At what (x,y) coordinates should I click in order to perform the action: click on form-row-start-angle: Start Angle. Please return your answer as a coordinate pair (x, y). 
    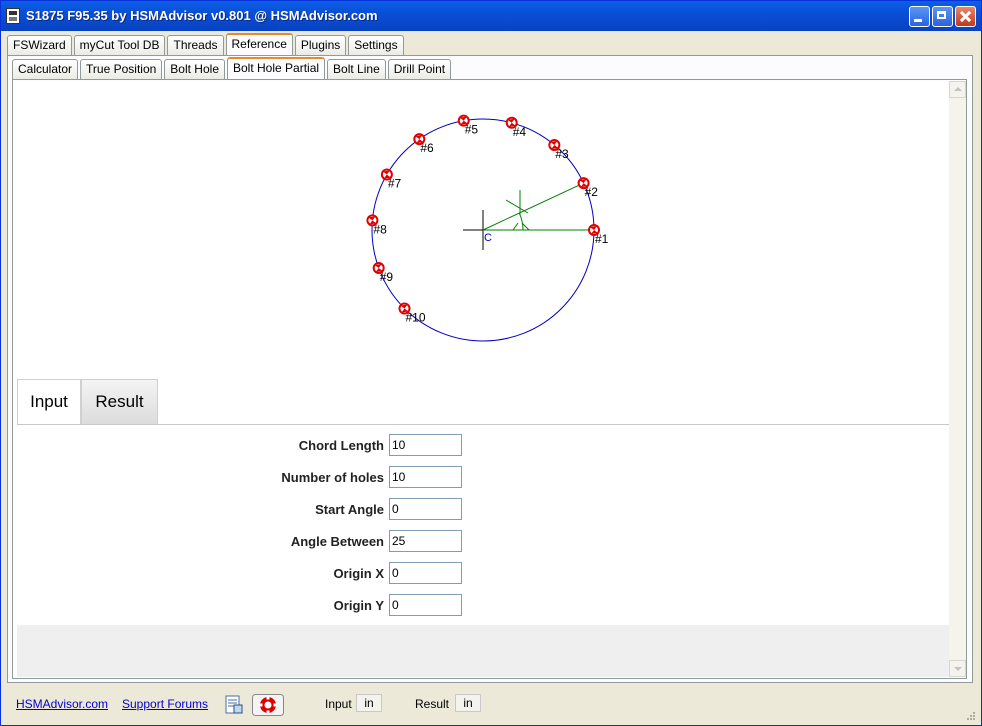
    Looking at the image, I should click on (483, 509).